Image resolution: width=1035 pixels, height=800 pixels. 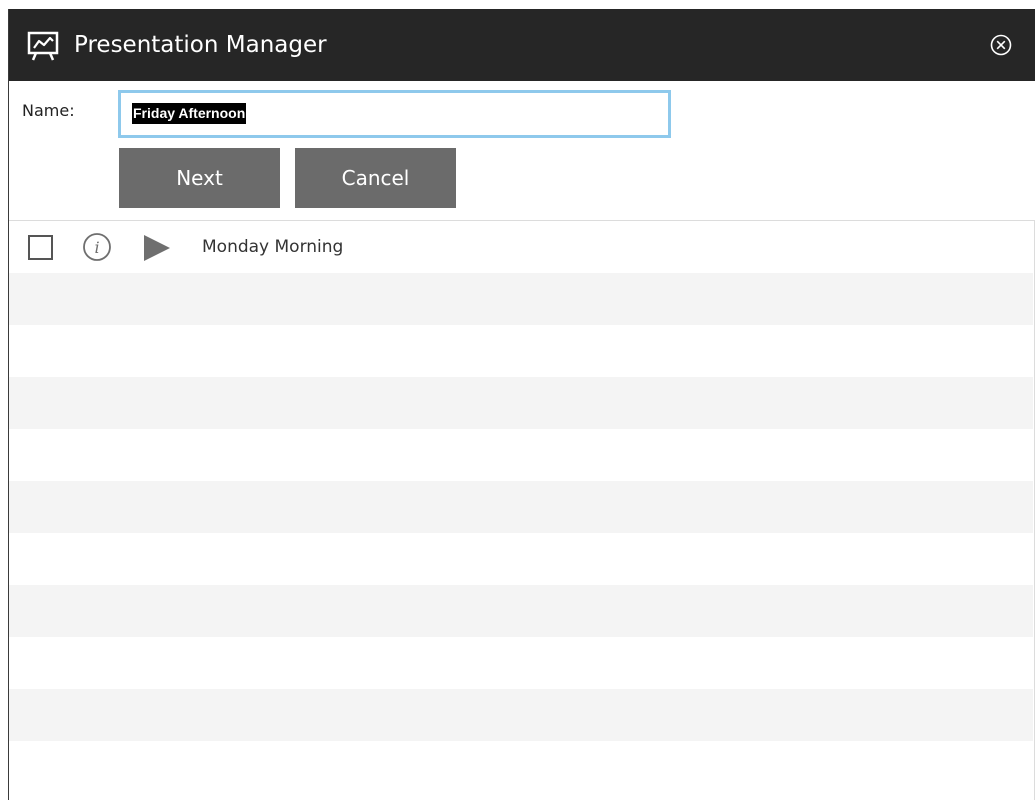 I want to click on name-label: Name:, so click(x=48, y=110).